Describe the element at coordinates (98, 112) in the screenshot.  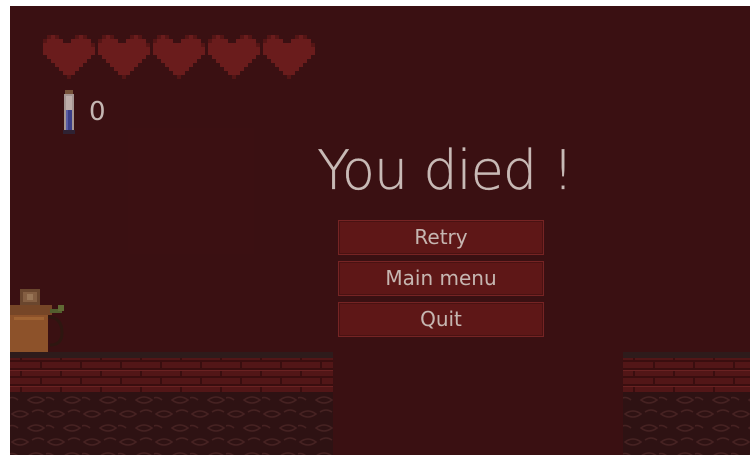
I see `potion-count: 0` at that location.